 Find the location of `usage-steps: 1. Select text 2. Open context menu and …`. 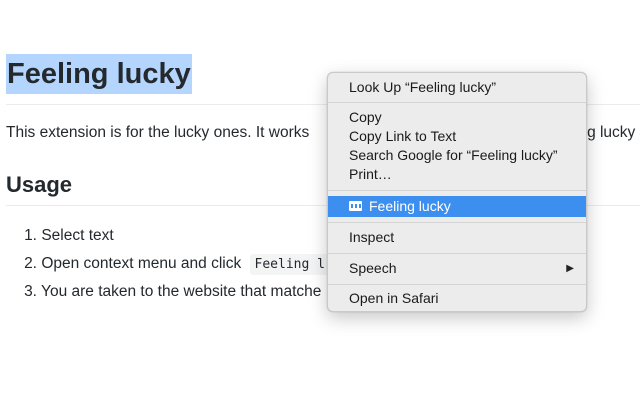

usage-steps: 1. Select text 2. Open context menu and … is located at coordinates (168, 264).